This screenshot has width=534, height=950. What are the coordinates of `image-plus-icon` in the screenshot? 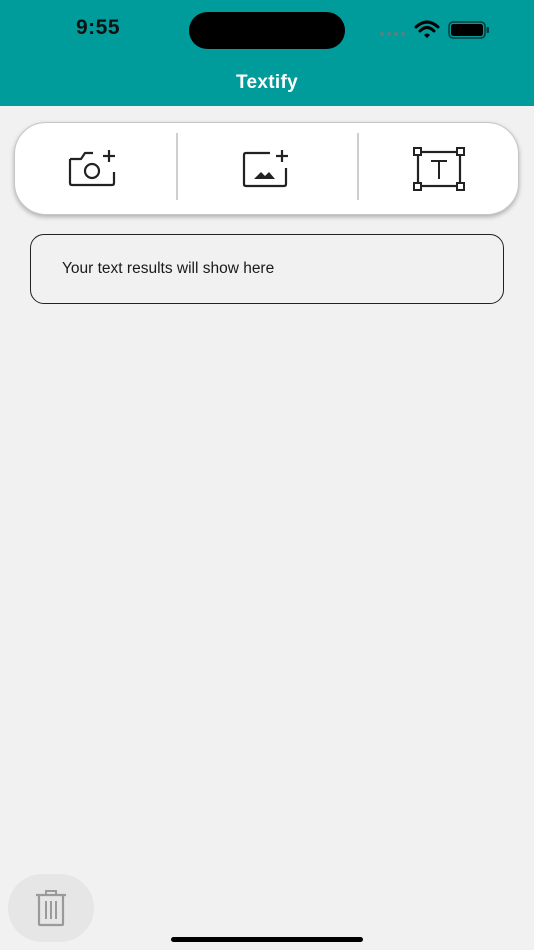 It's located at (265, 168).